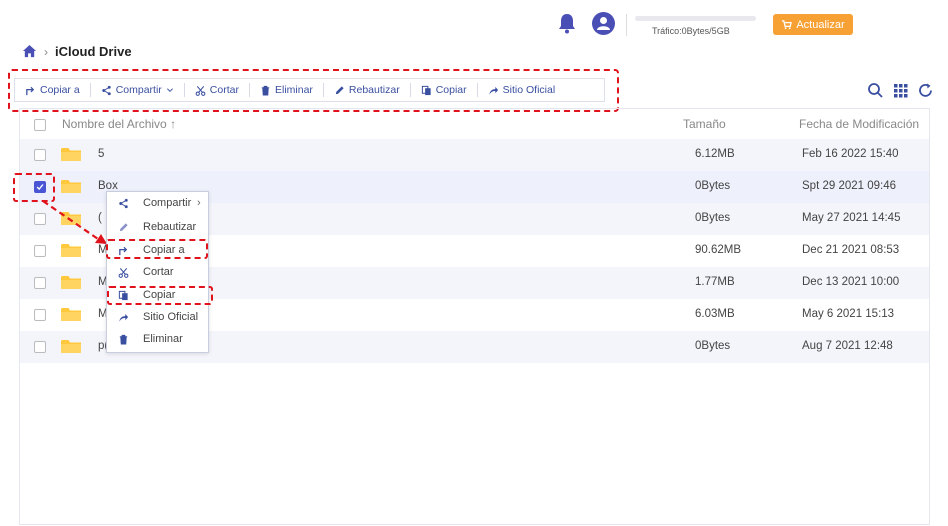 The height and width of the screenshot is (526, 948). I want to click on context-menu-item-eliminar: Eliminar, so click(157, 339).